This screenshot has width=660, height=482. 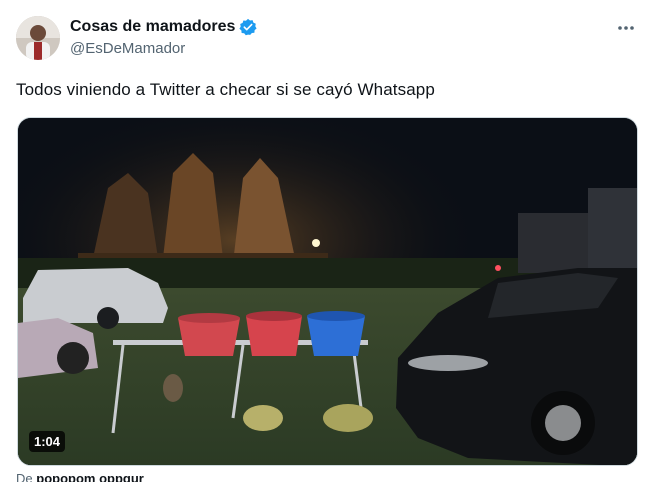 I want to click on avatar, so click(x=38, y=38).